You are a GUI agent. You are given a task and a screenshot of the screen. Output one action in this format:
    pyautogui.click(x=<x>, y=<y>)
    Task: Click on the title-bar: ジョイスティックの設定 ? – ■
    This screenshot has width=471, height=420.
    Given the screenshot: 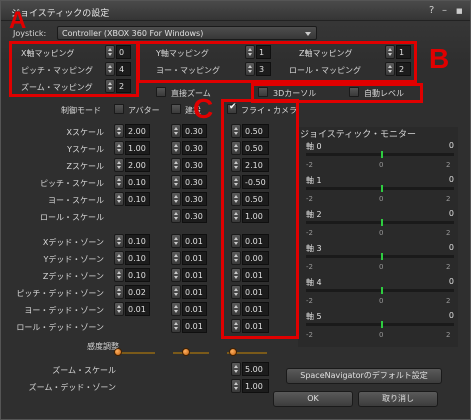 What is the action you would take?
    pyautogui.click(x=235, y=11)
    